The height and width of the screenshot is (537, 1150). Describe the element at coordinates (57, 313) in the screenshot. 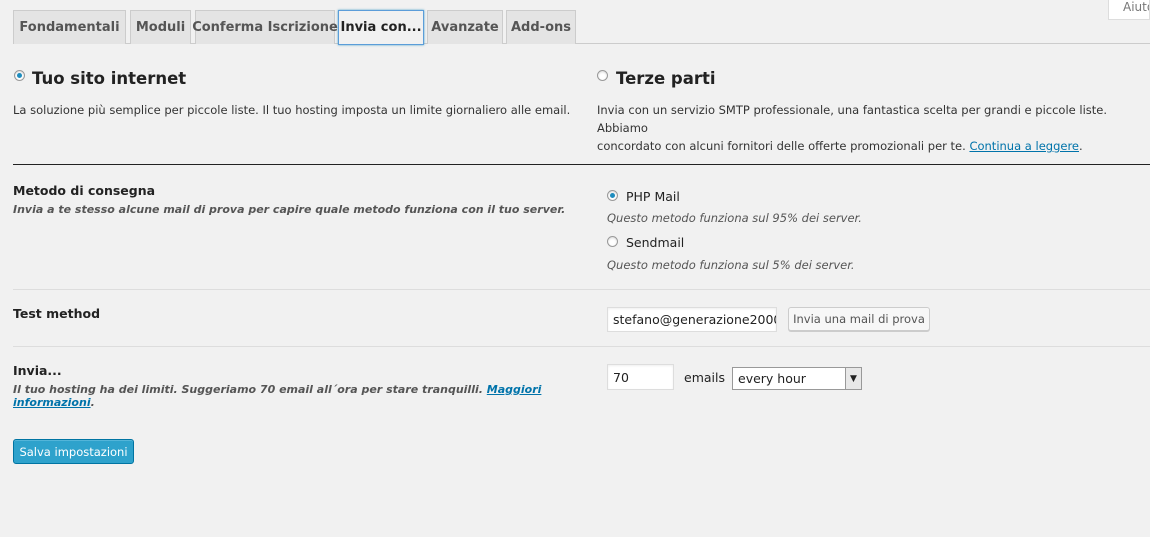

I see `test-method-label: Test method` at that location.